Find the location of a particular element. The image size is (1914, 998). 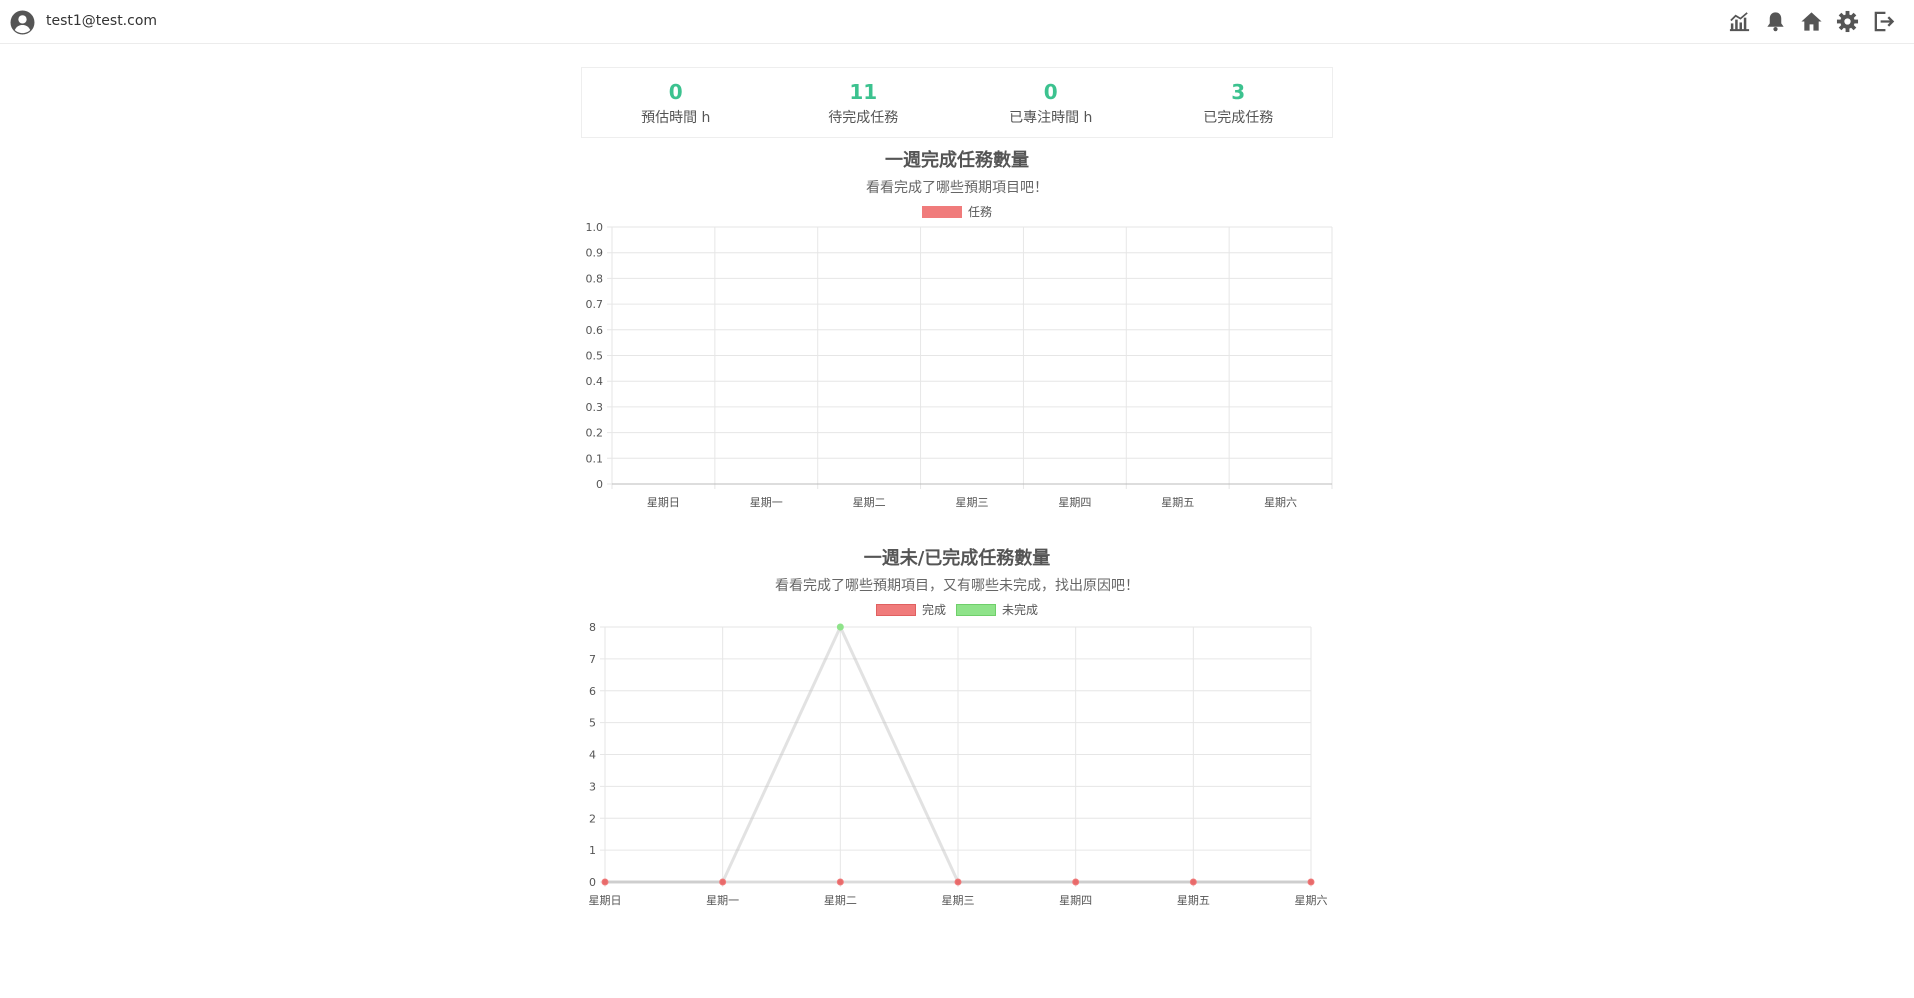

stat-focused-hours: 0 已專注時間 h is located at coordinates (1051, 102).